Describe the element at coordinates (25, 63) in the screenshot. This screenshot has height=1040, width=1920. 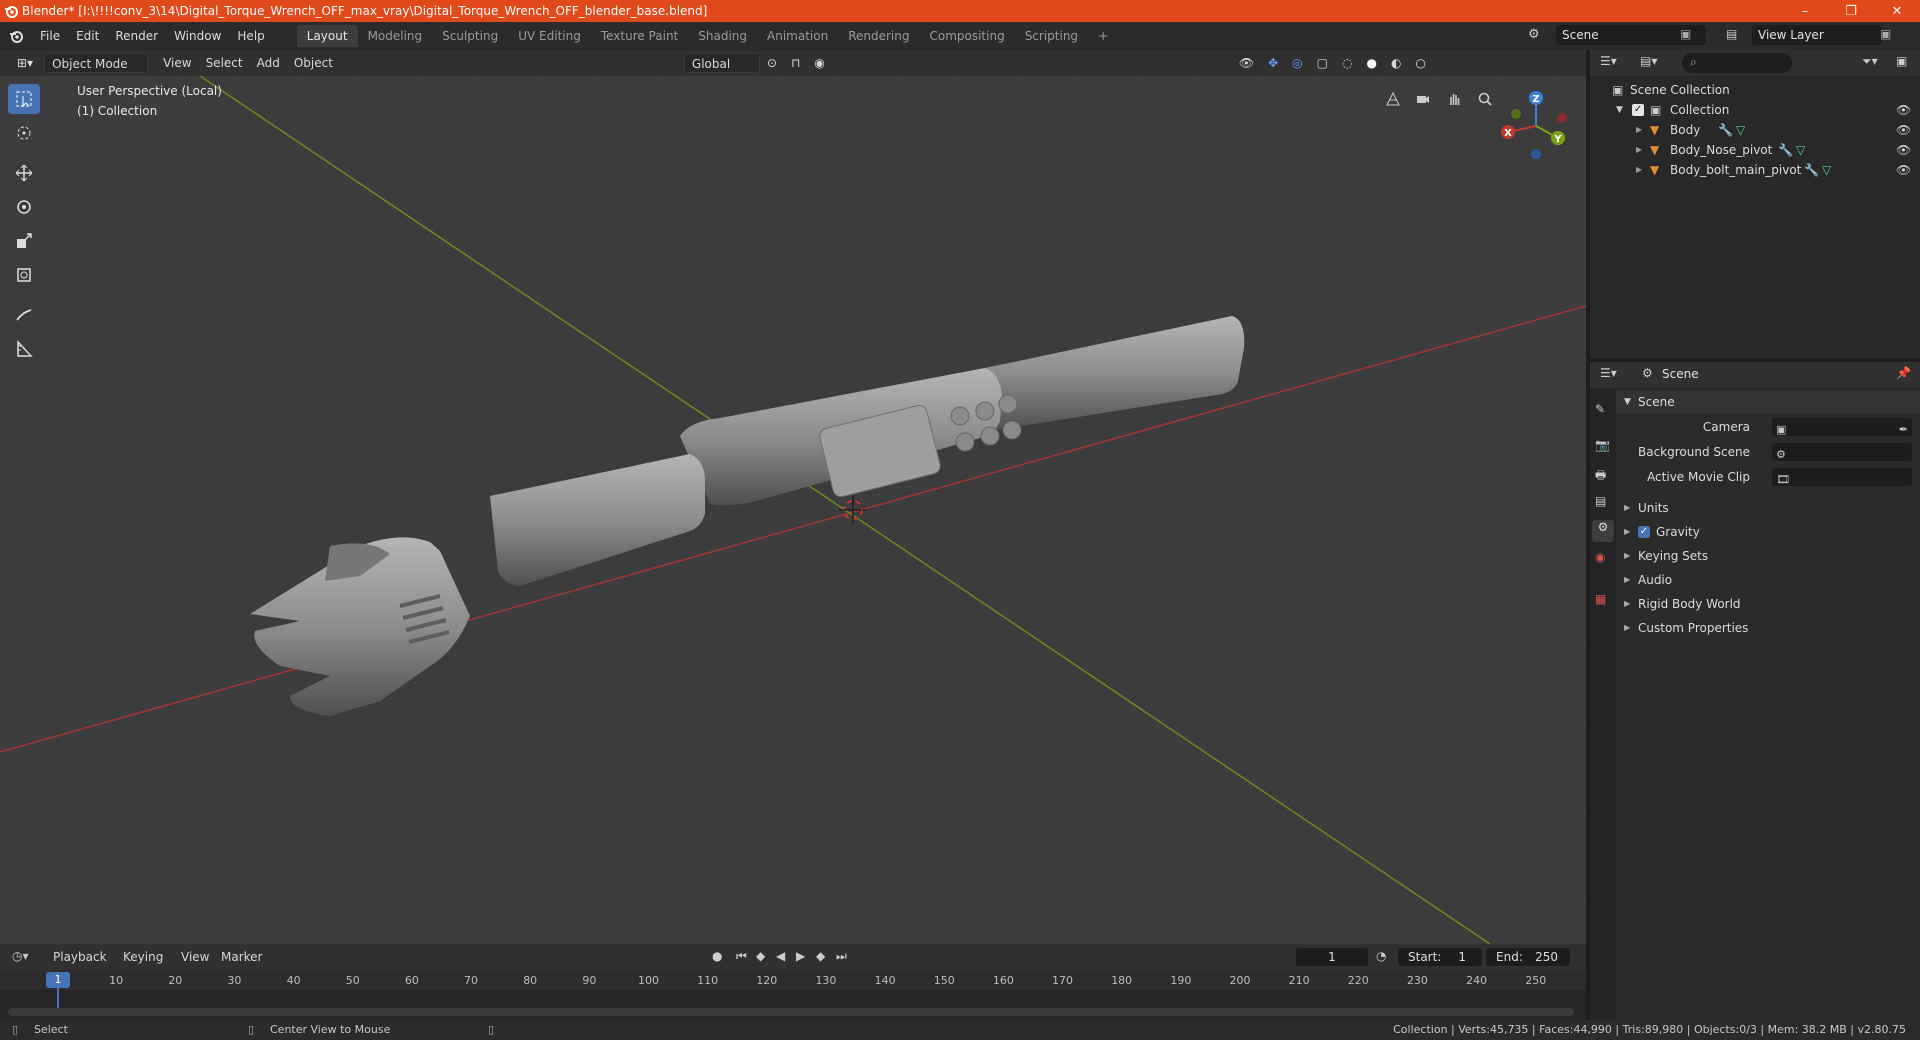
I see `editor-type-icon: ⊞▾` at that location.